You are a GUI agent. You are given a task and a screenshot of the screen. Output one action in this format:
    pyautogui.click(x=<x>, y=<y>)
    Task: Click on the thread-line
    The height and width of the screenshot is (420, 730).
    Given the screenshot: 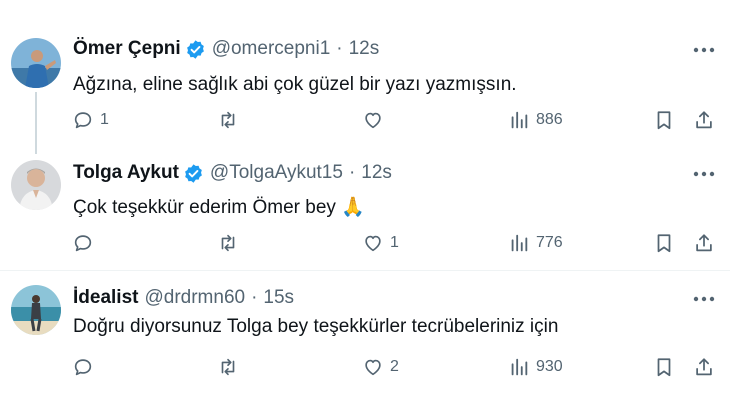 What is the action you would take?
    pyautogui.click(x=36, y=123)
    